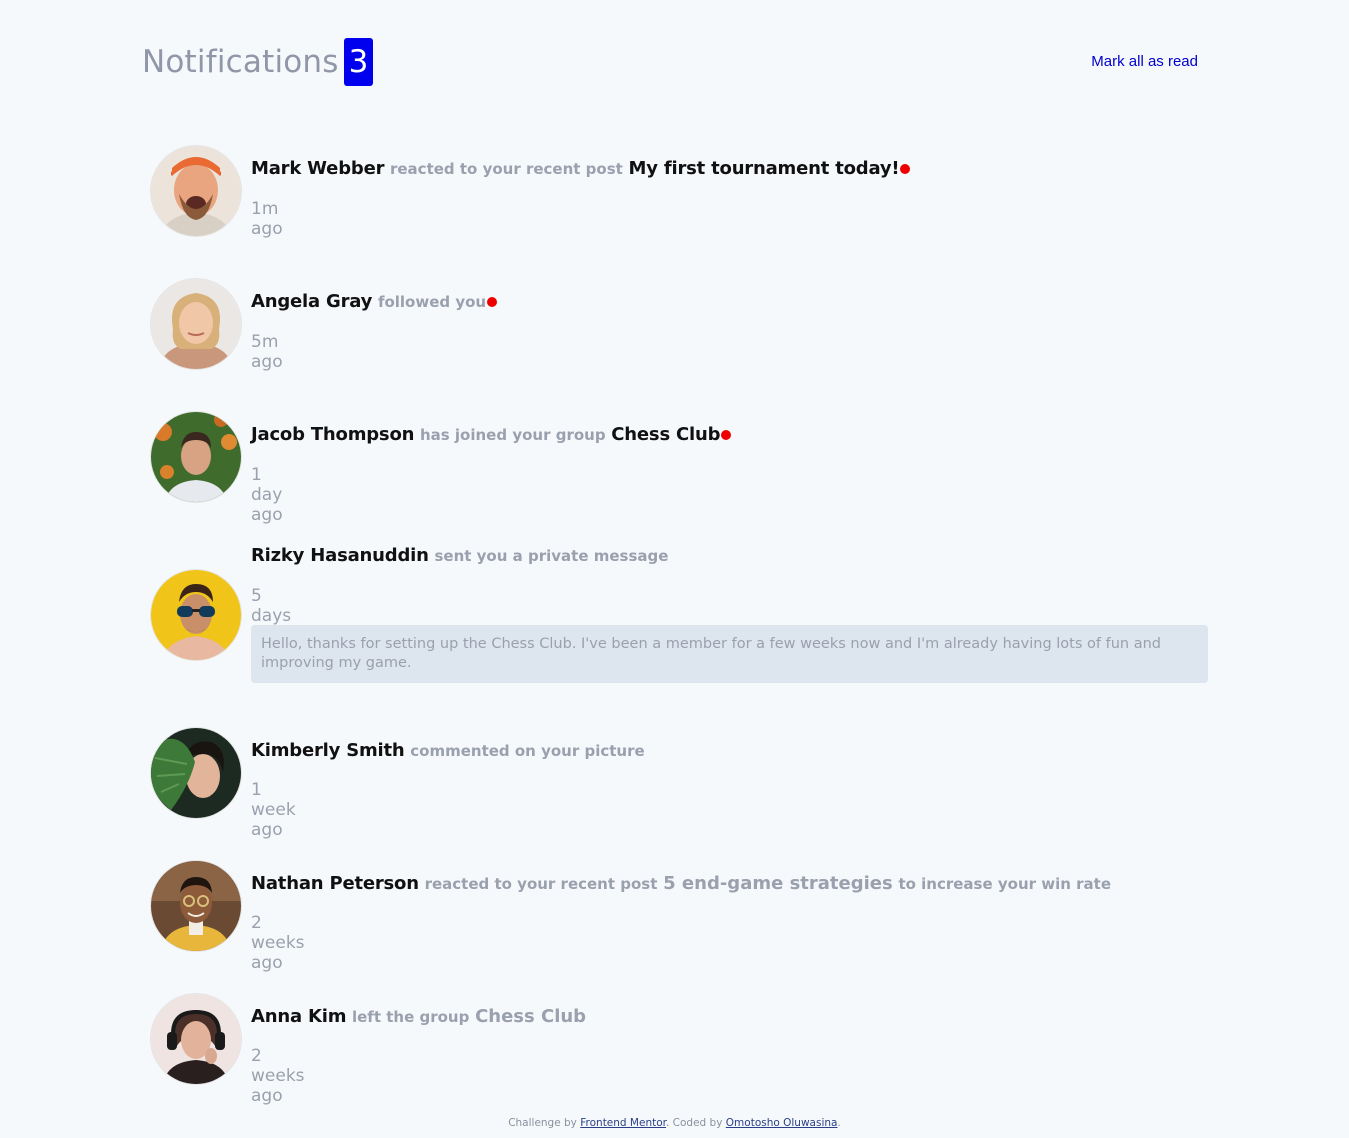  Describe the element at coordinates (410, 1017) in the screenshot. I see `notification-action: left the group` at that location.